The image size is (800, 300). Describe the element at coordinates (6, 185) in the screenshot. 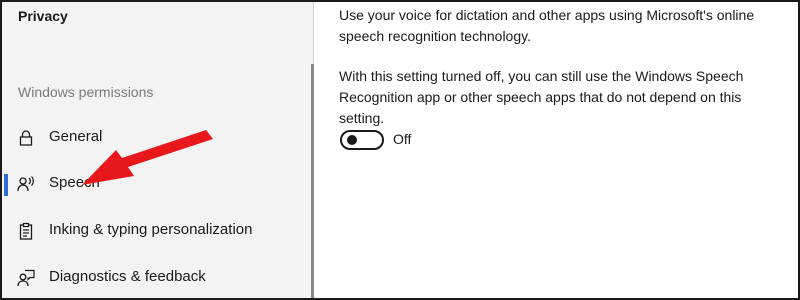

I see `selected-indicator` at that location.